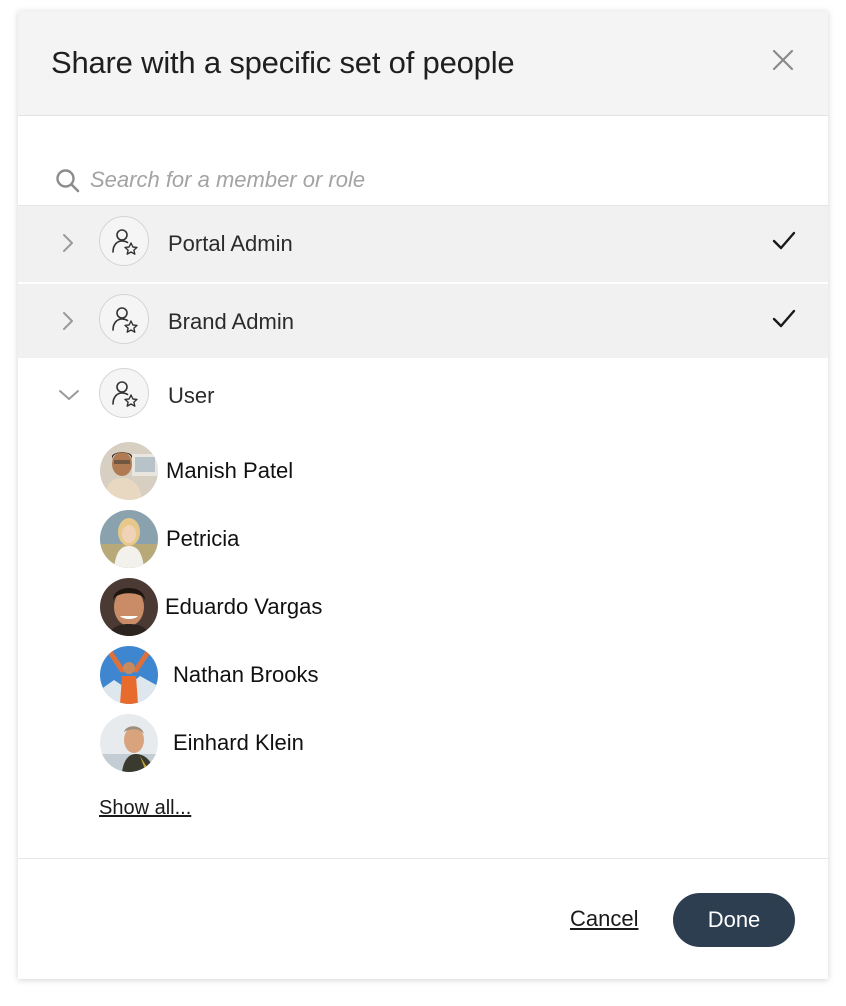 The width and height of the screenshot is (846, 1006). I want to click on close-icon, so click(783, 60).